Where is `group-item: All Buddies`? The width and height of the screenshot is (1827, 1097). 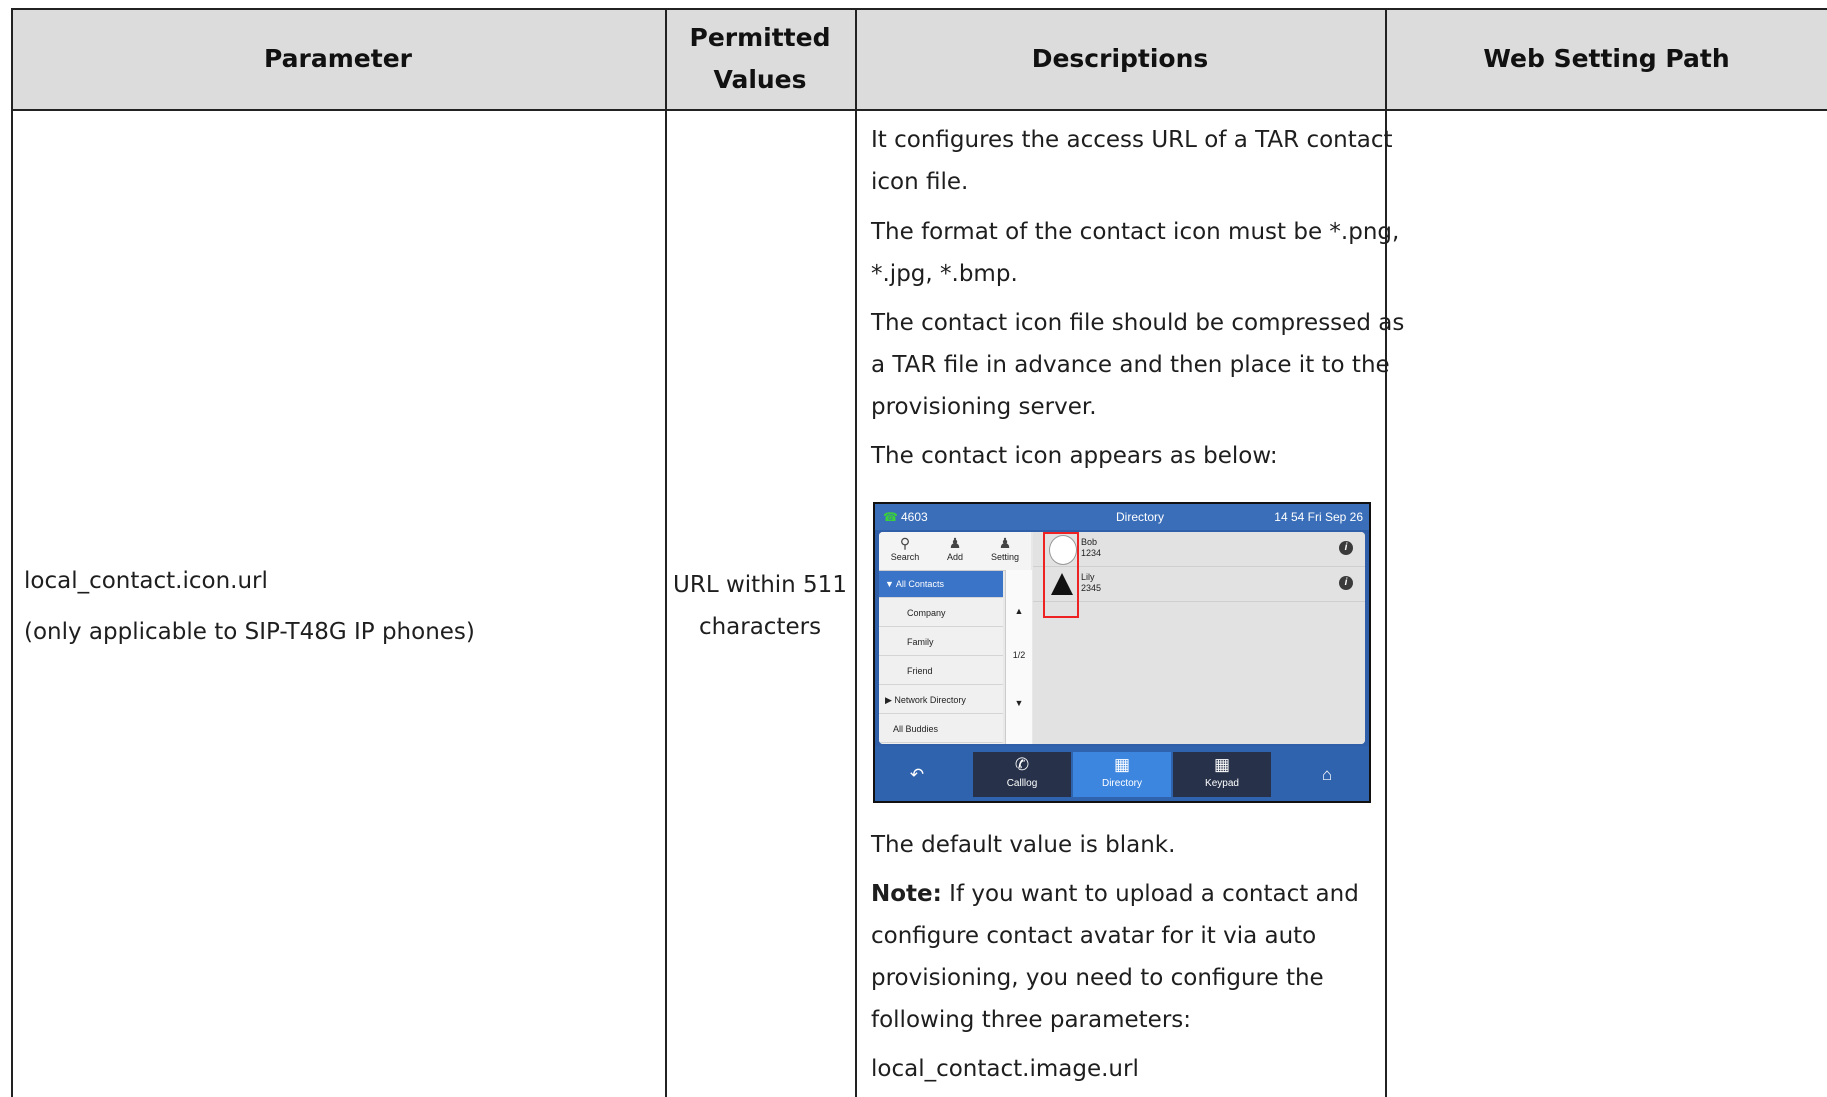
group-item: All Buddies is located at coordinates (941, 729).